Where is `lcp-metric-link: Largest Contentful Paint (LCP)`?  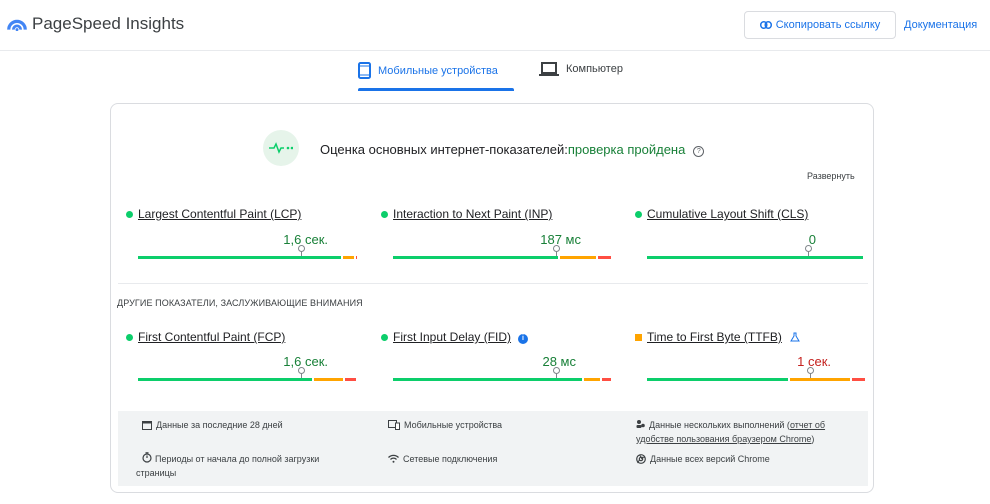 lcp-metric-link: Largest Contentful Paint (LCP) is located at coordinates (219, 214).